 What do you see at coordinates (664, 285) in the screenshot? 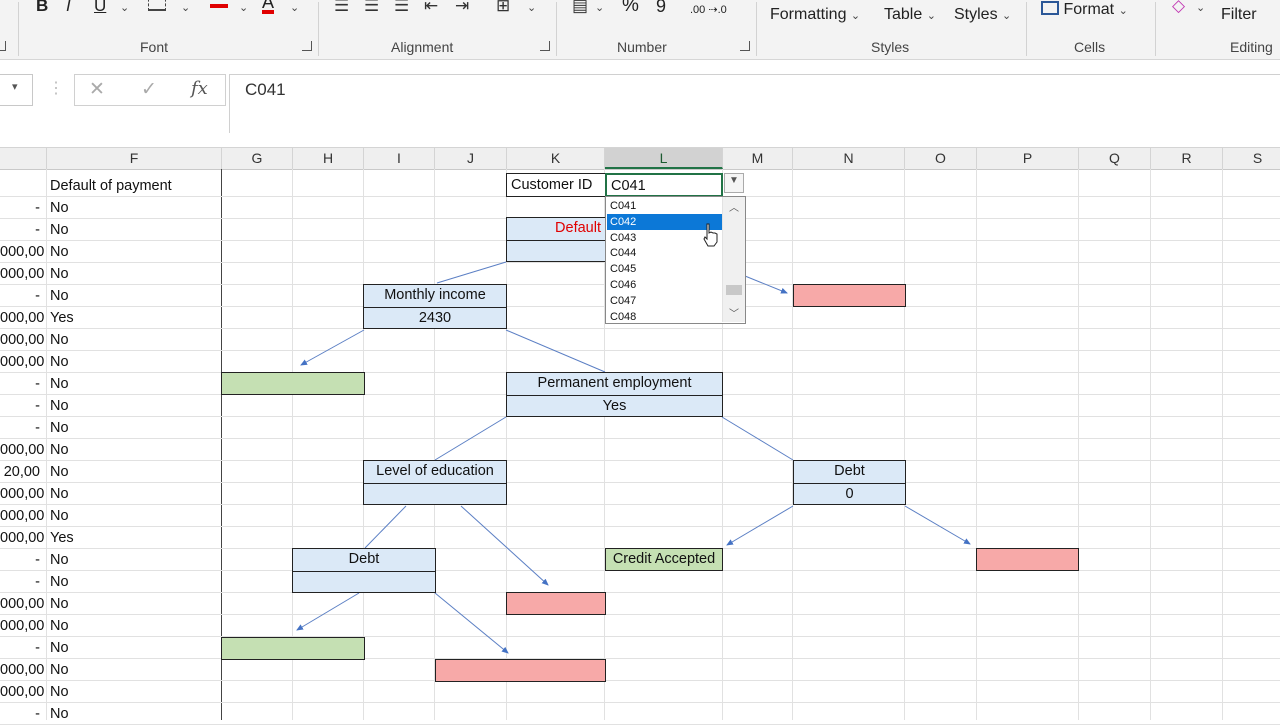
I see `dropdown-option: C046` at bounding box center [664, 285].